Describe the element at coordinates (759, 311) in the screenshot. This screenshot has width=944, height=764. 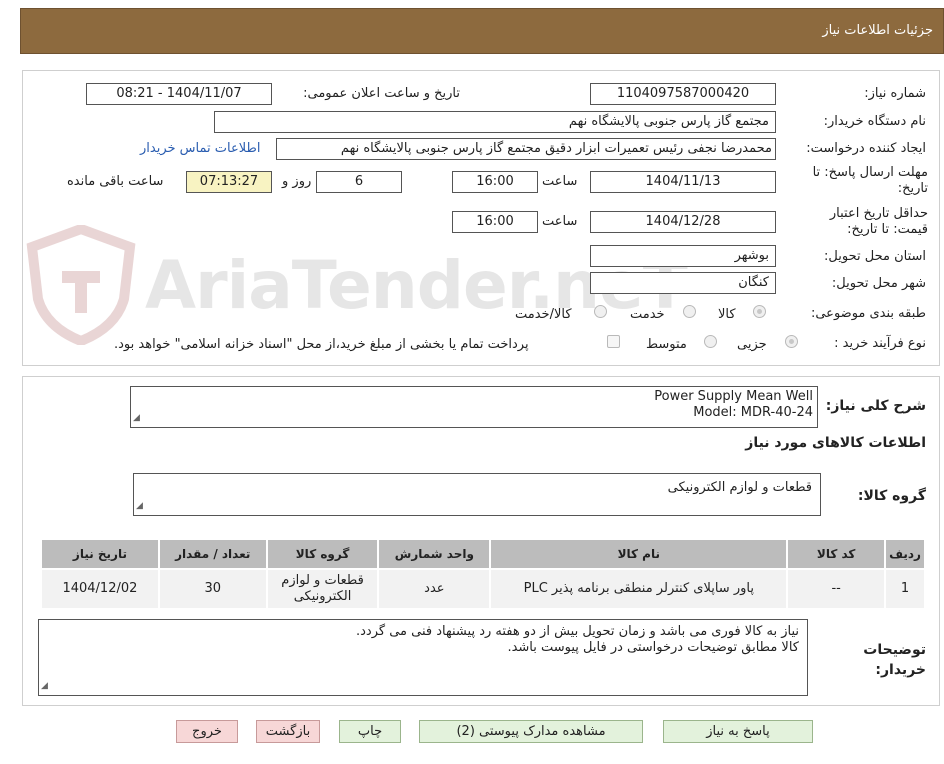
I see `category-radio-goods` at that location.